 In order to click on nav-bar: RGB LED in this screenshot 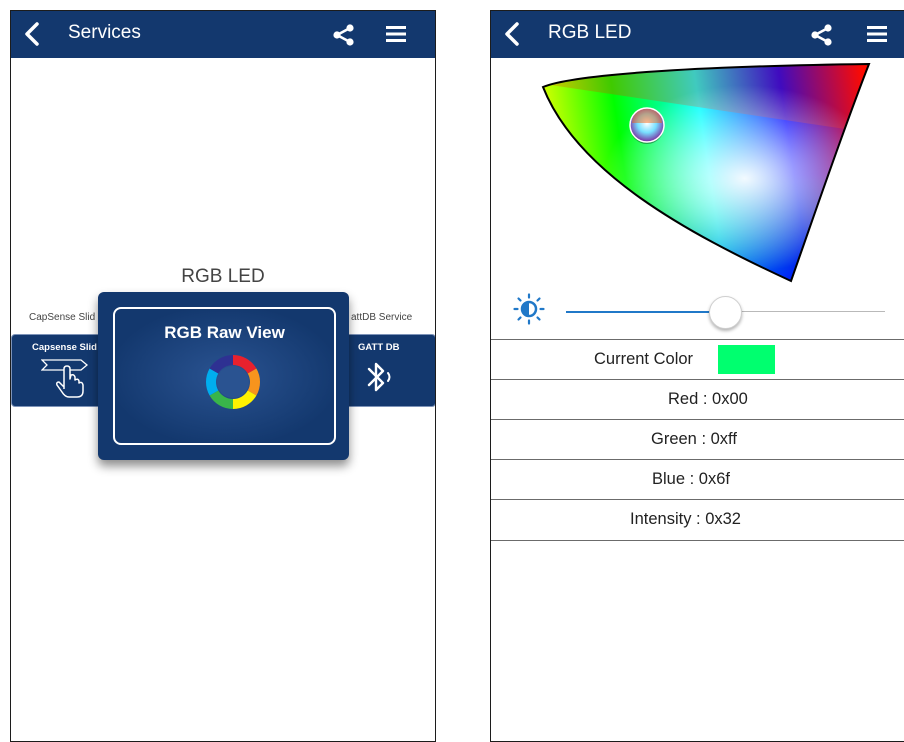, I will do `click(697, 34)`.